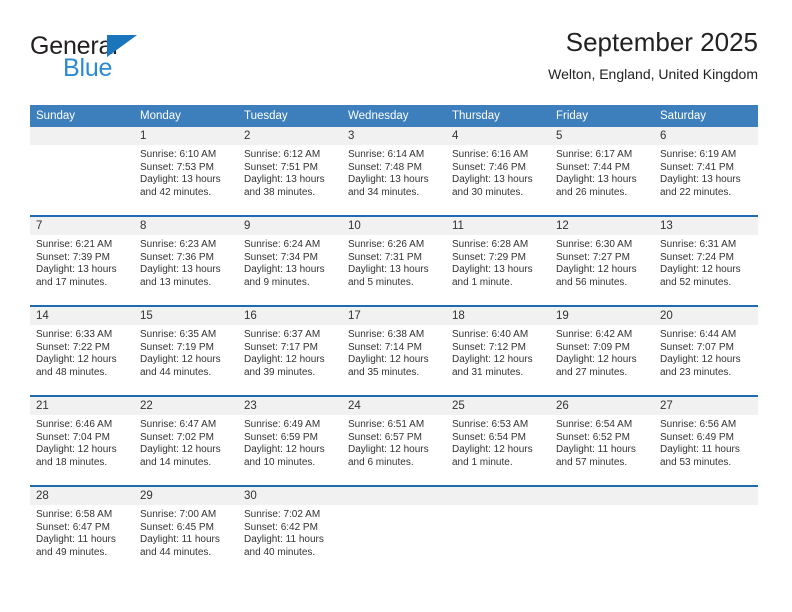 Image resolution: width=792 pixels, height=612 pixels. What do you see at coordinates (386, 334) in the screenshot?
I see `day-detail-line: Sunrise: 6:38 AM` at bounding box center [386, 334].